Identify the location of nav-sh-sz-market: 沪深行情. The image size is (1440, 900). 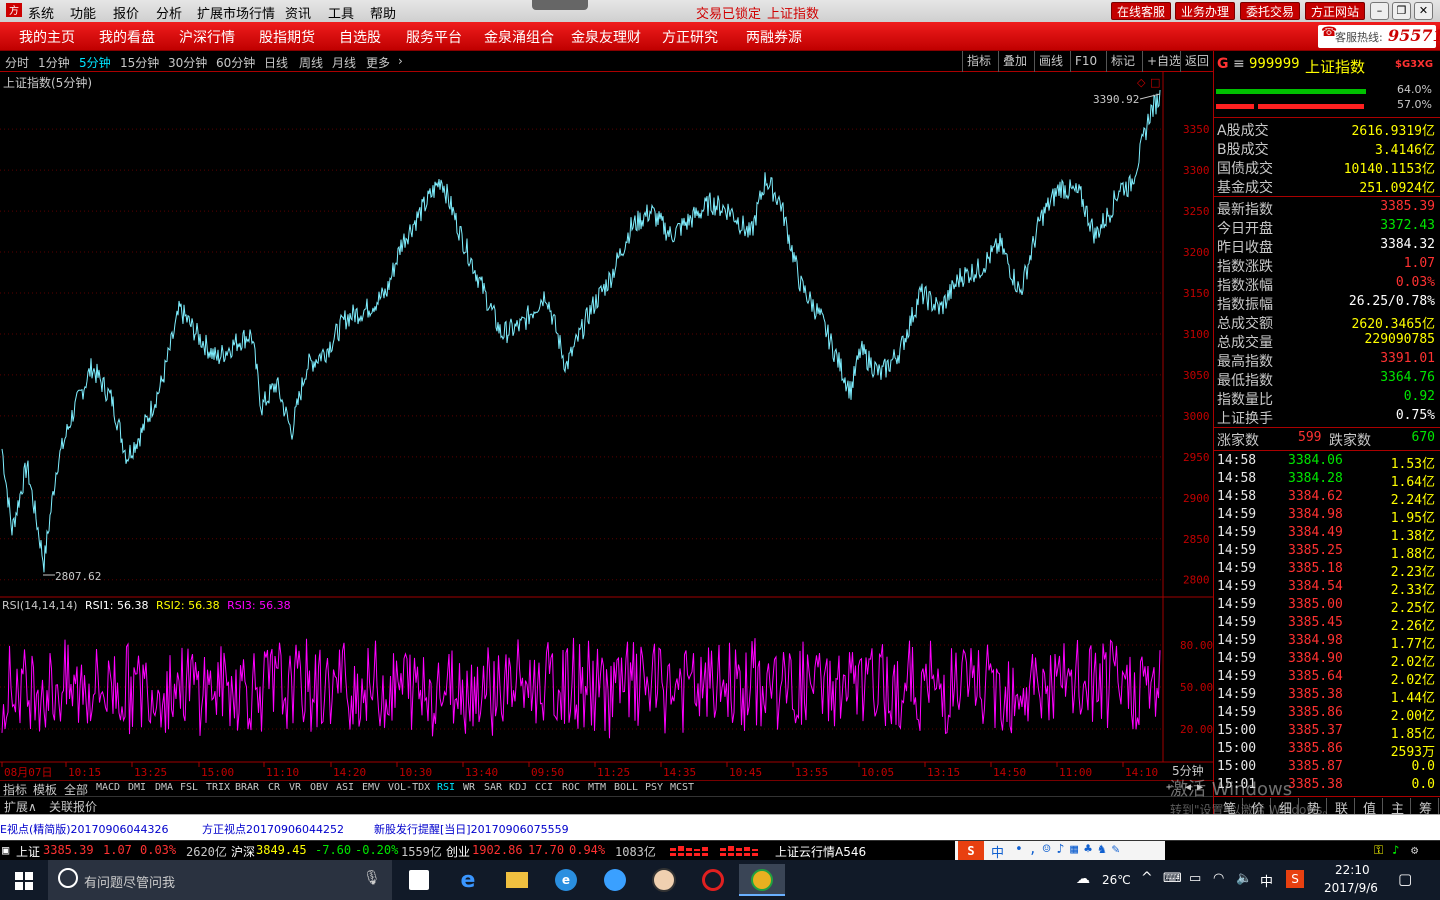
(207, 37).